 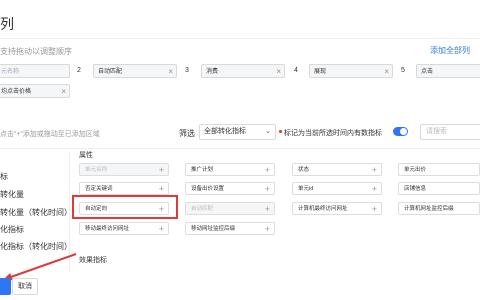 What do you see at coordinates (230, 169) in the screenshot?
I see `attribute-item: 推广计划 +` at bounding box center [230, 169].